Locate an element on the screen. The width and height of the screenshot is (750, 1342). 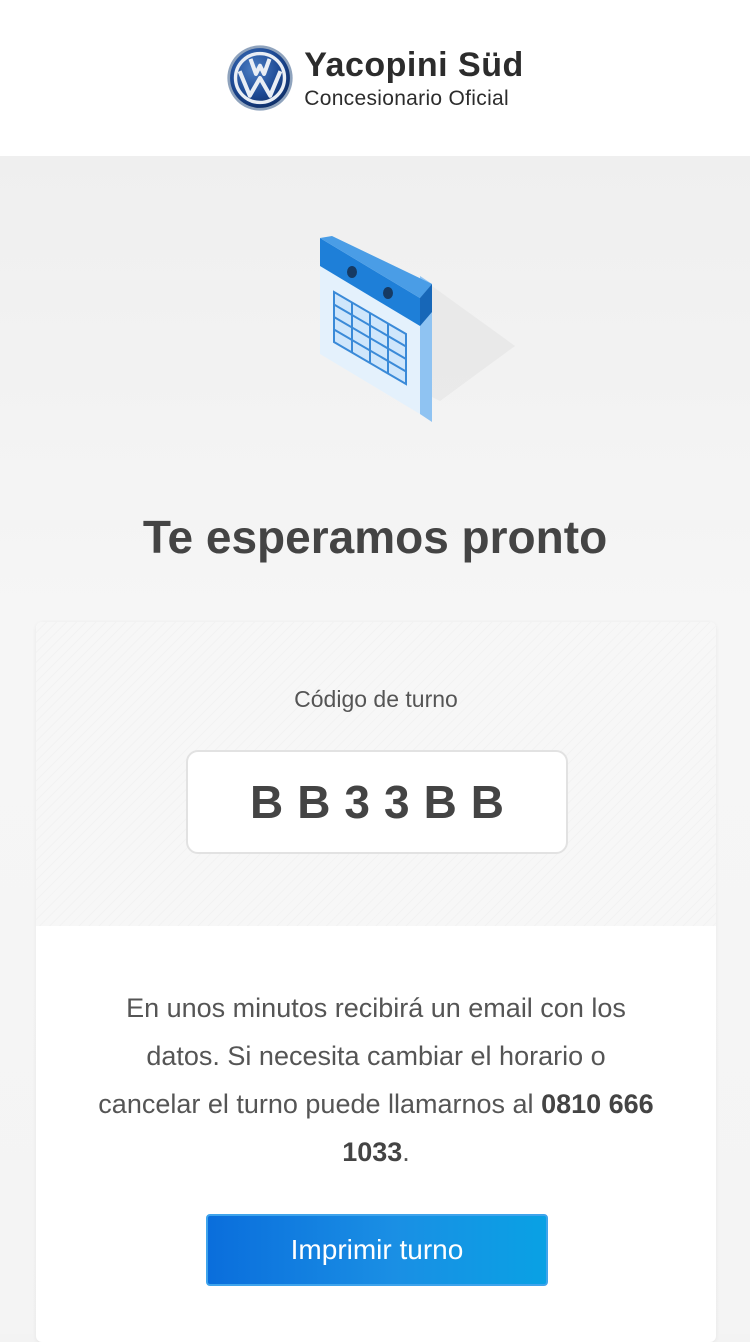
brand-name: Yacopini Süd is located at coordinates (414, 64).